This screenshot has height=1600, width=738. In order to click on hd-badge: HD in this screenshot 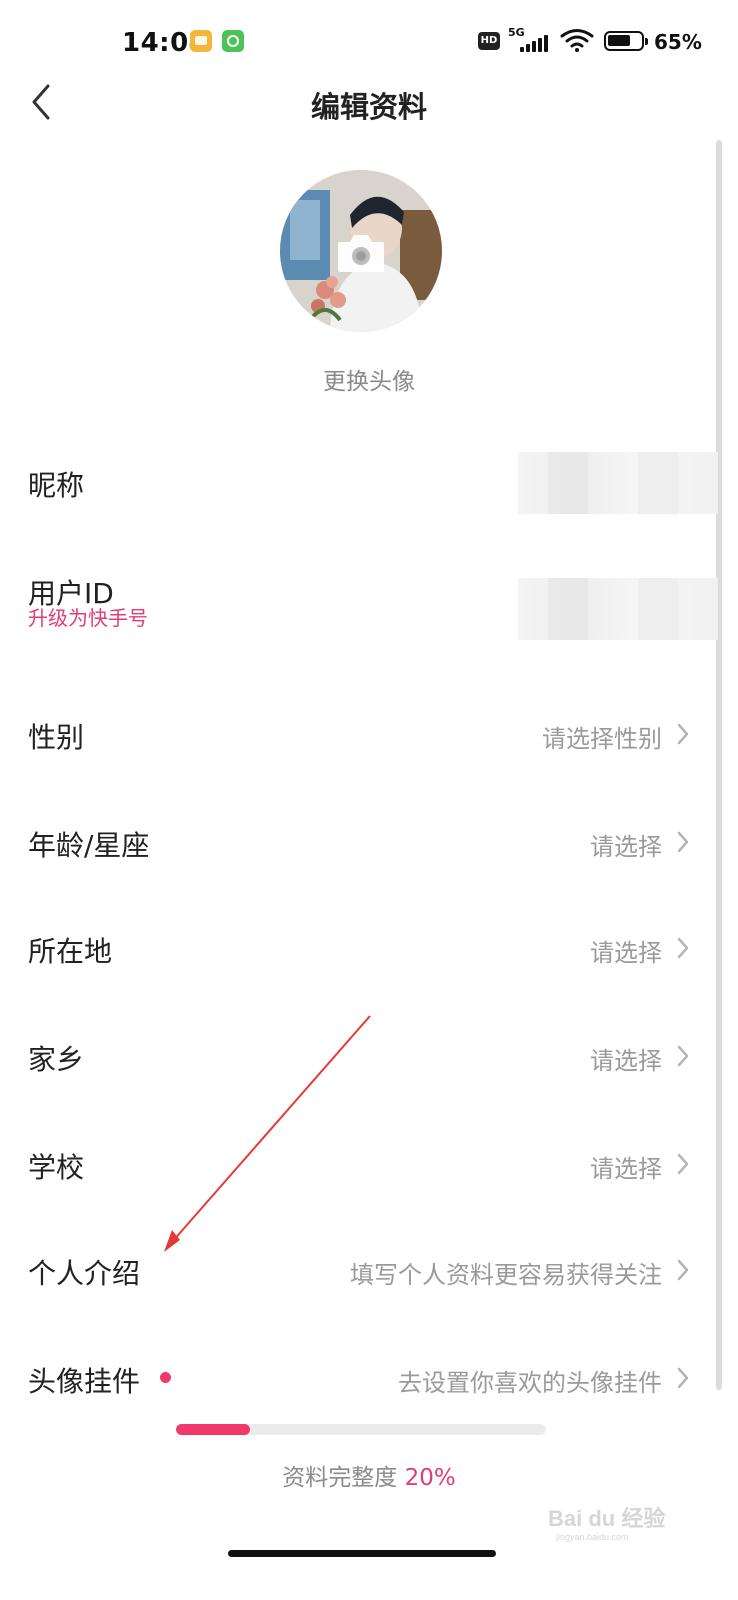, I will do `click(489, 41)`.